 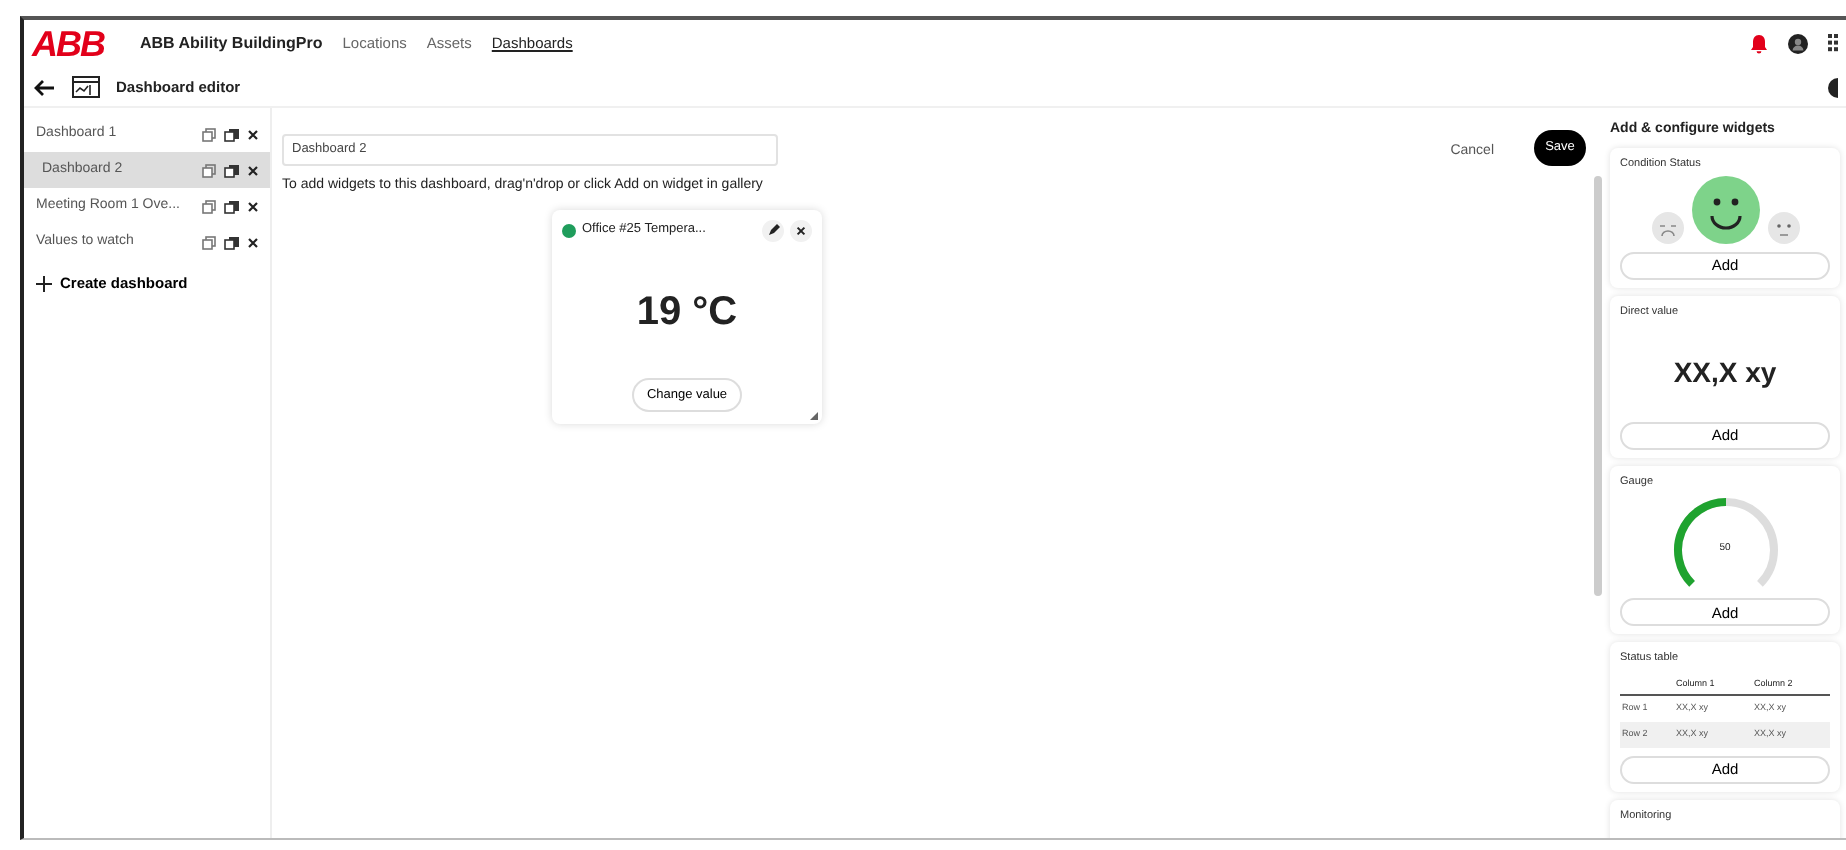 What do you see at coordinates (814, 415) in the screenshot?
I see `resize-handle-icon` at bounding box center [814, 415].